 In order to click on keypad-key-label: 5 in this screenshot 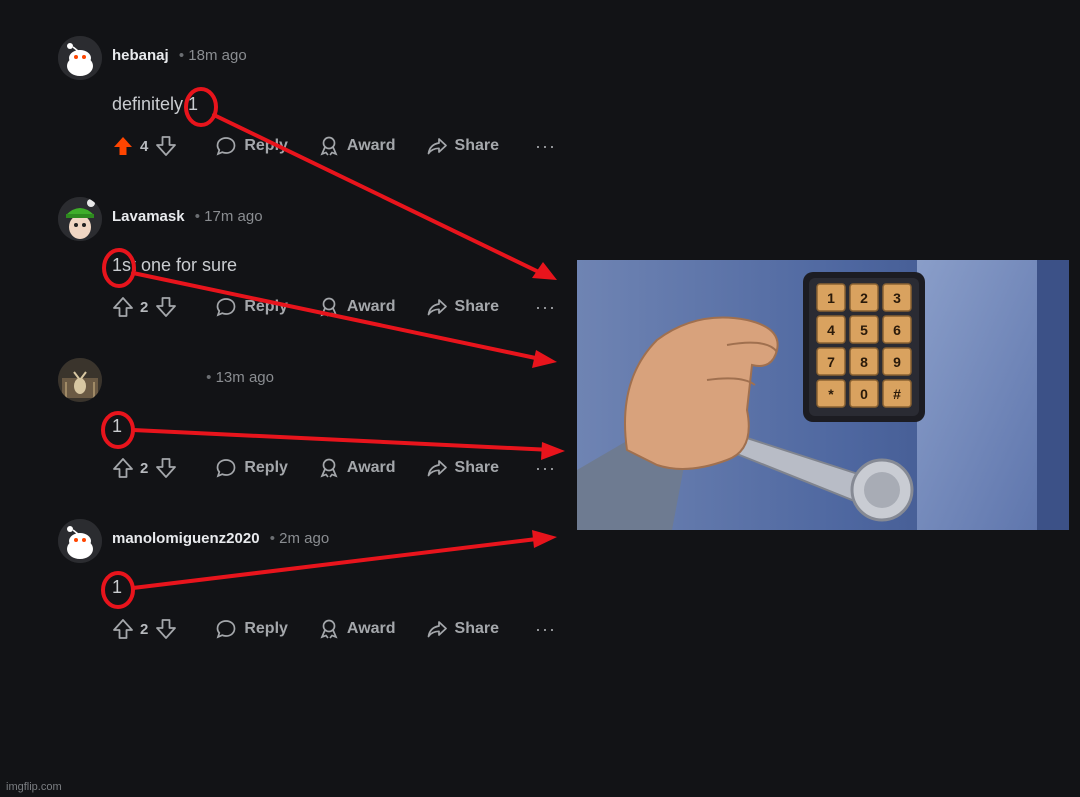, I will do `click(864, 330)`.